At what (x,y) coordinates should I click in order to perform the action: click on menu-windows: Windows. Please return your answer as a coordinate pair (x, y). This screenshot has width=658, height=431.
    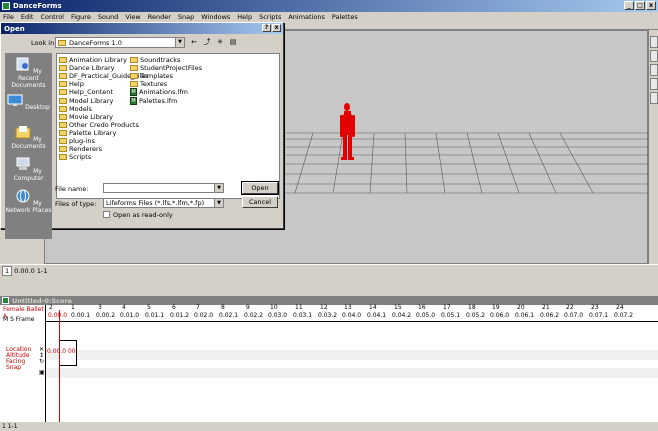
    Looking at the image, I should click on (215, 17).